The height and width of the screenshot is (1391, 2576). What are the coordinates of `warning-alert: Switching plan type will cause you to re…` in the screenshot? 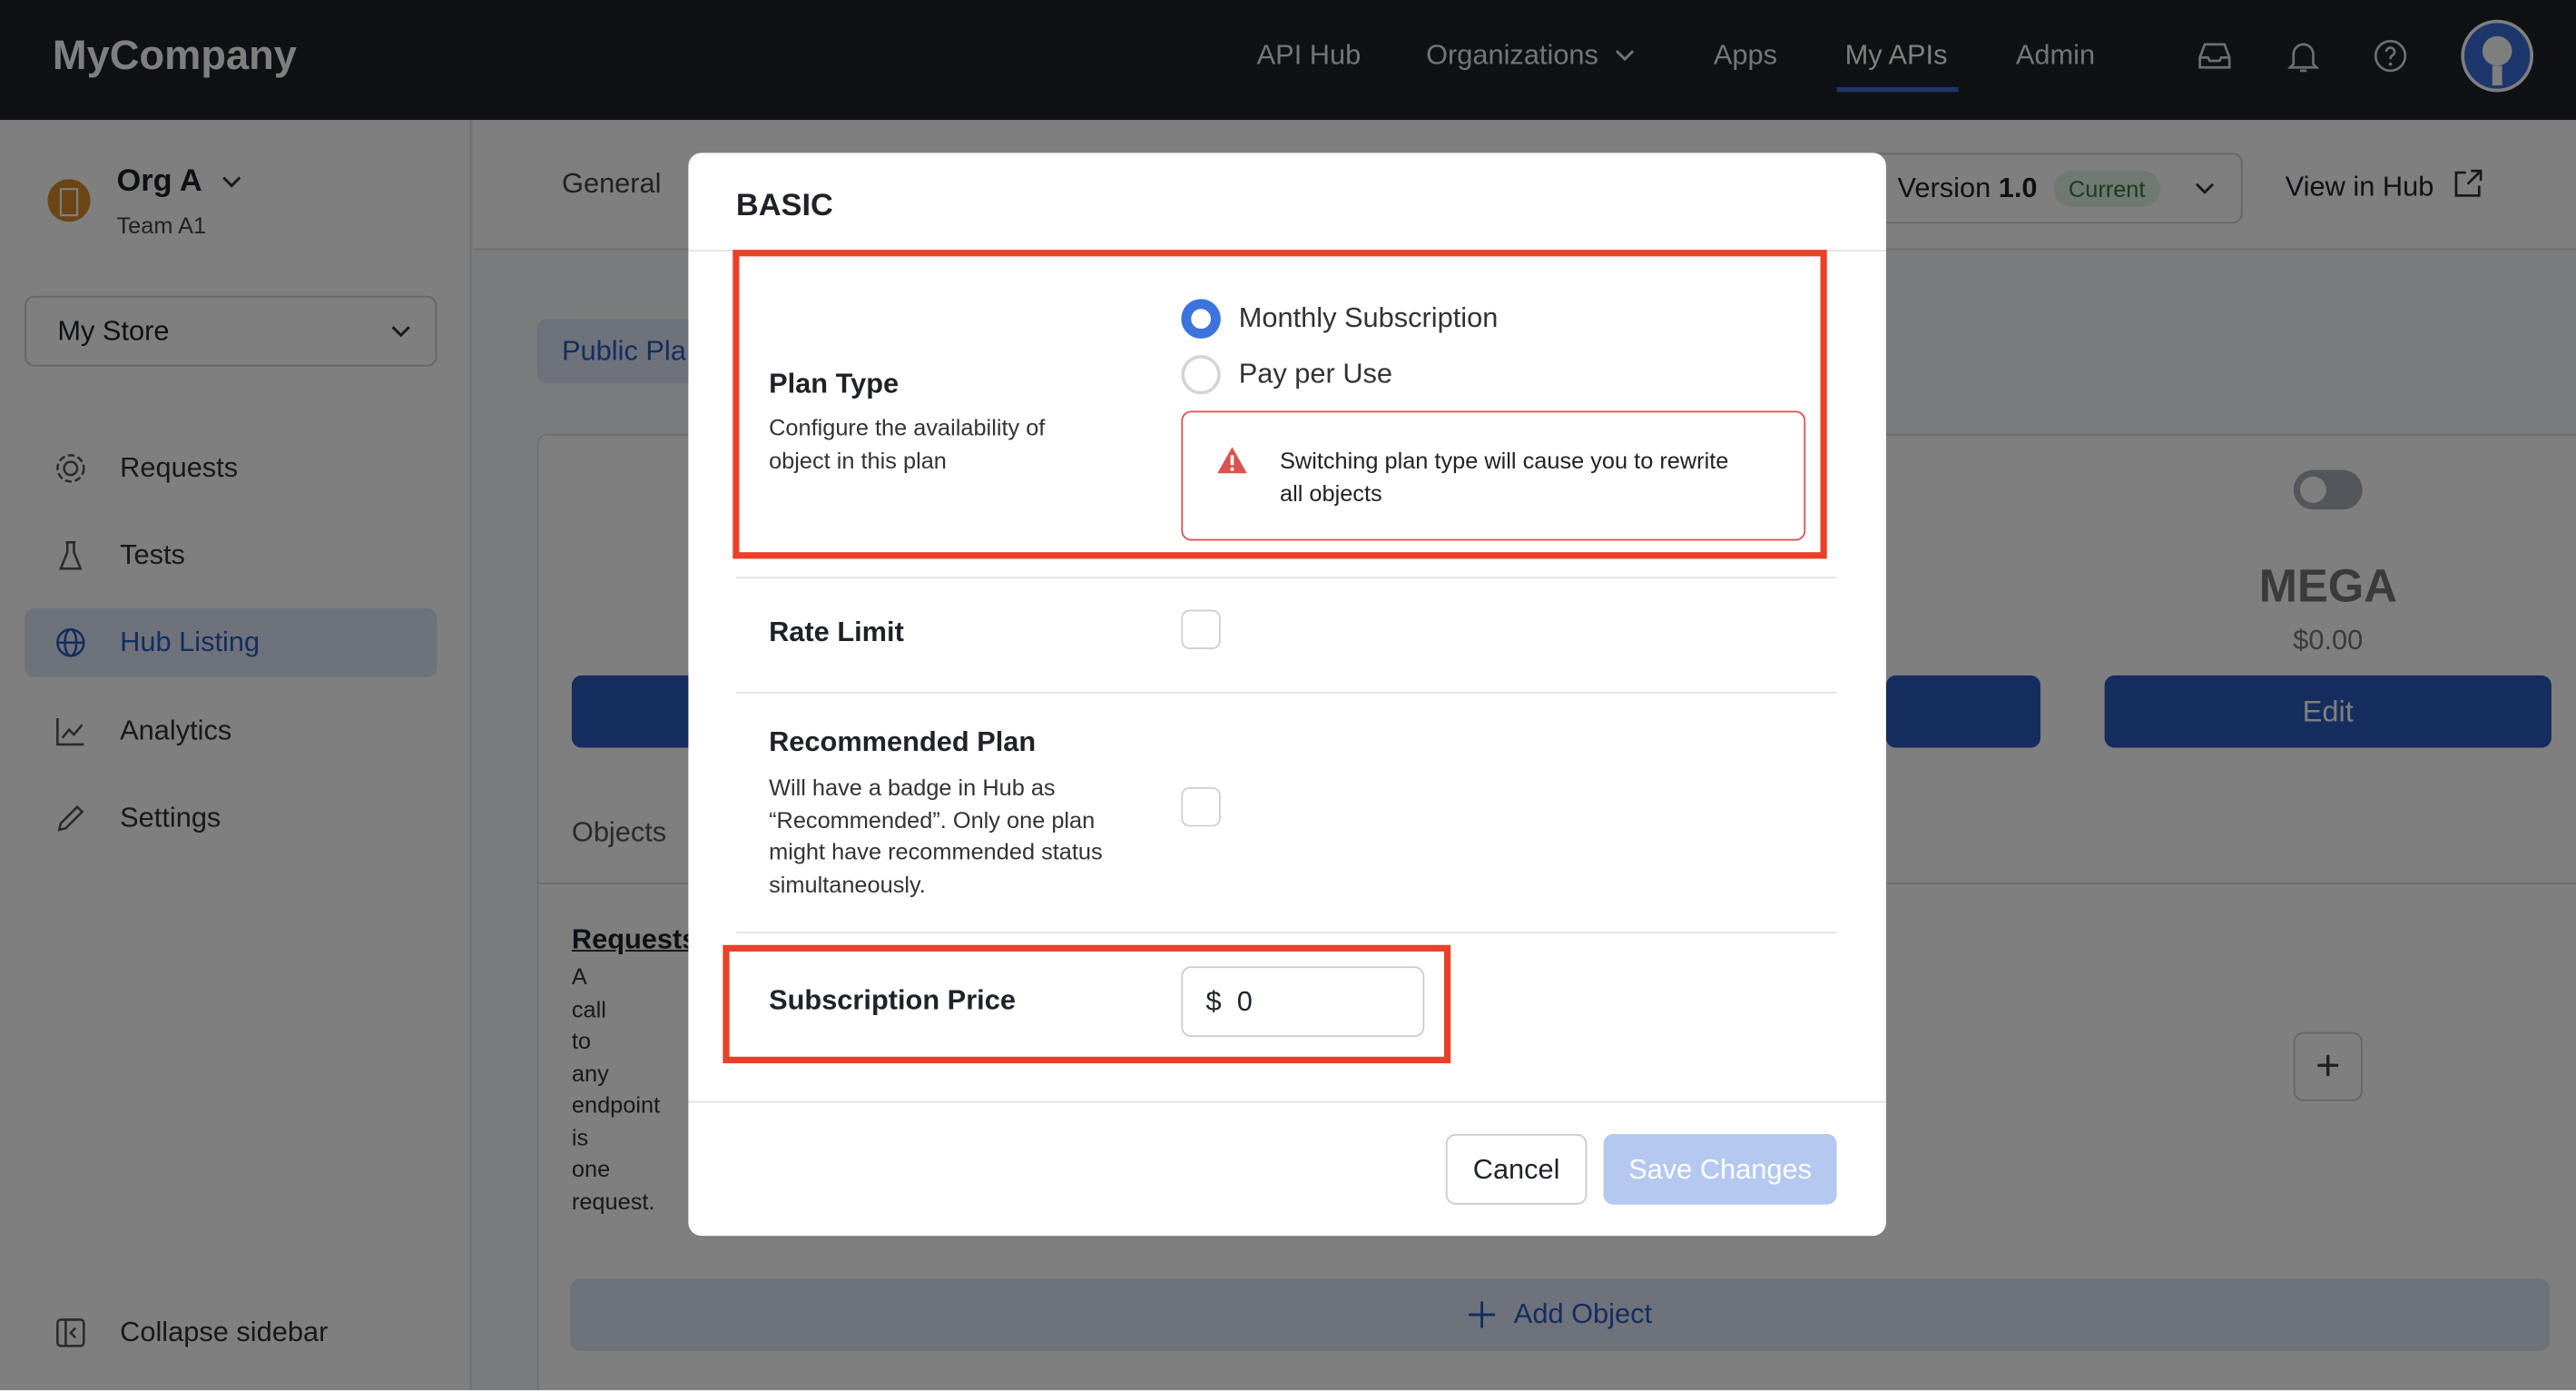 It's located at (1493, 476).